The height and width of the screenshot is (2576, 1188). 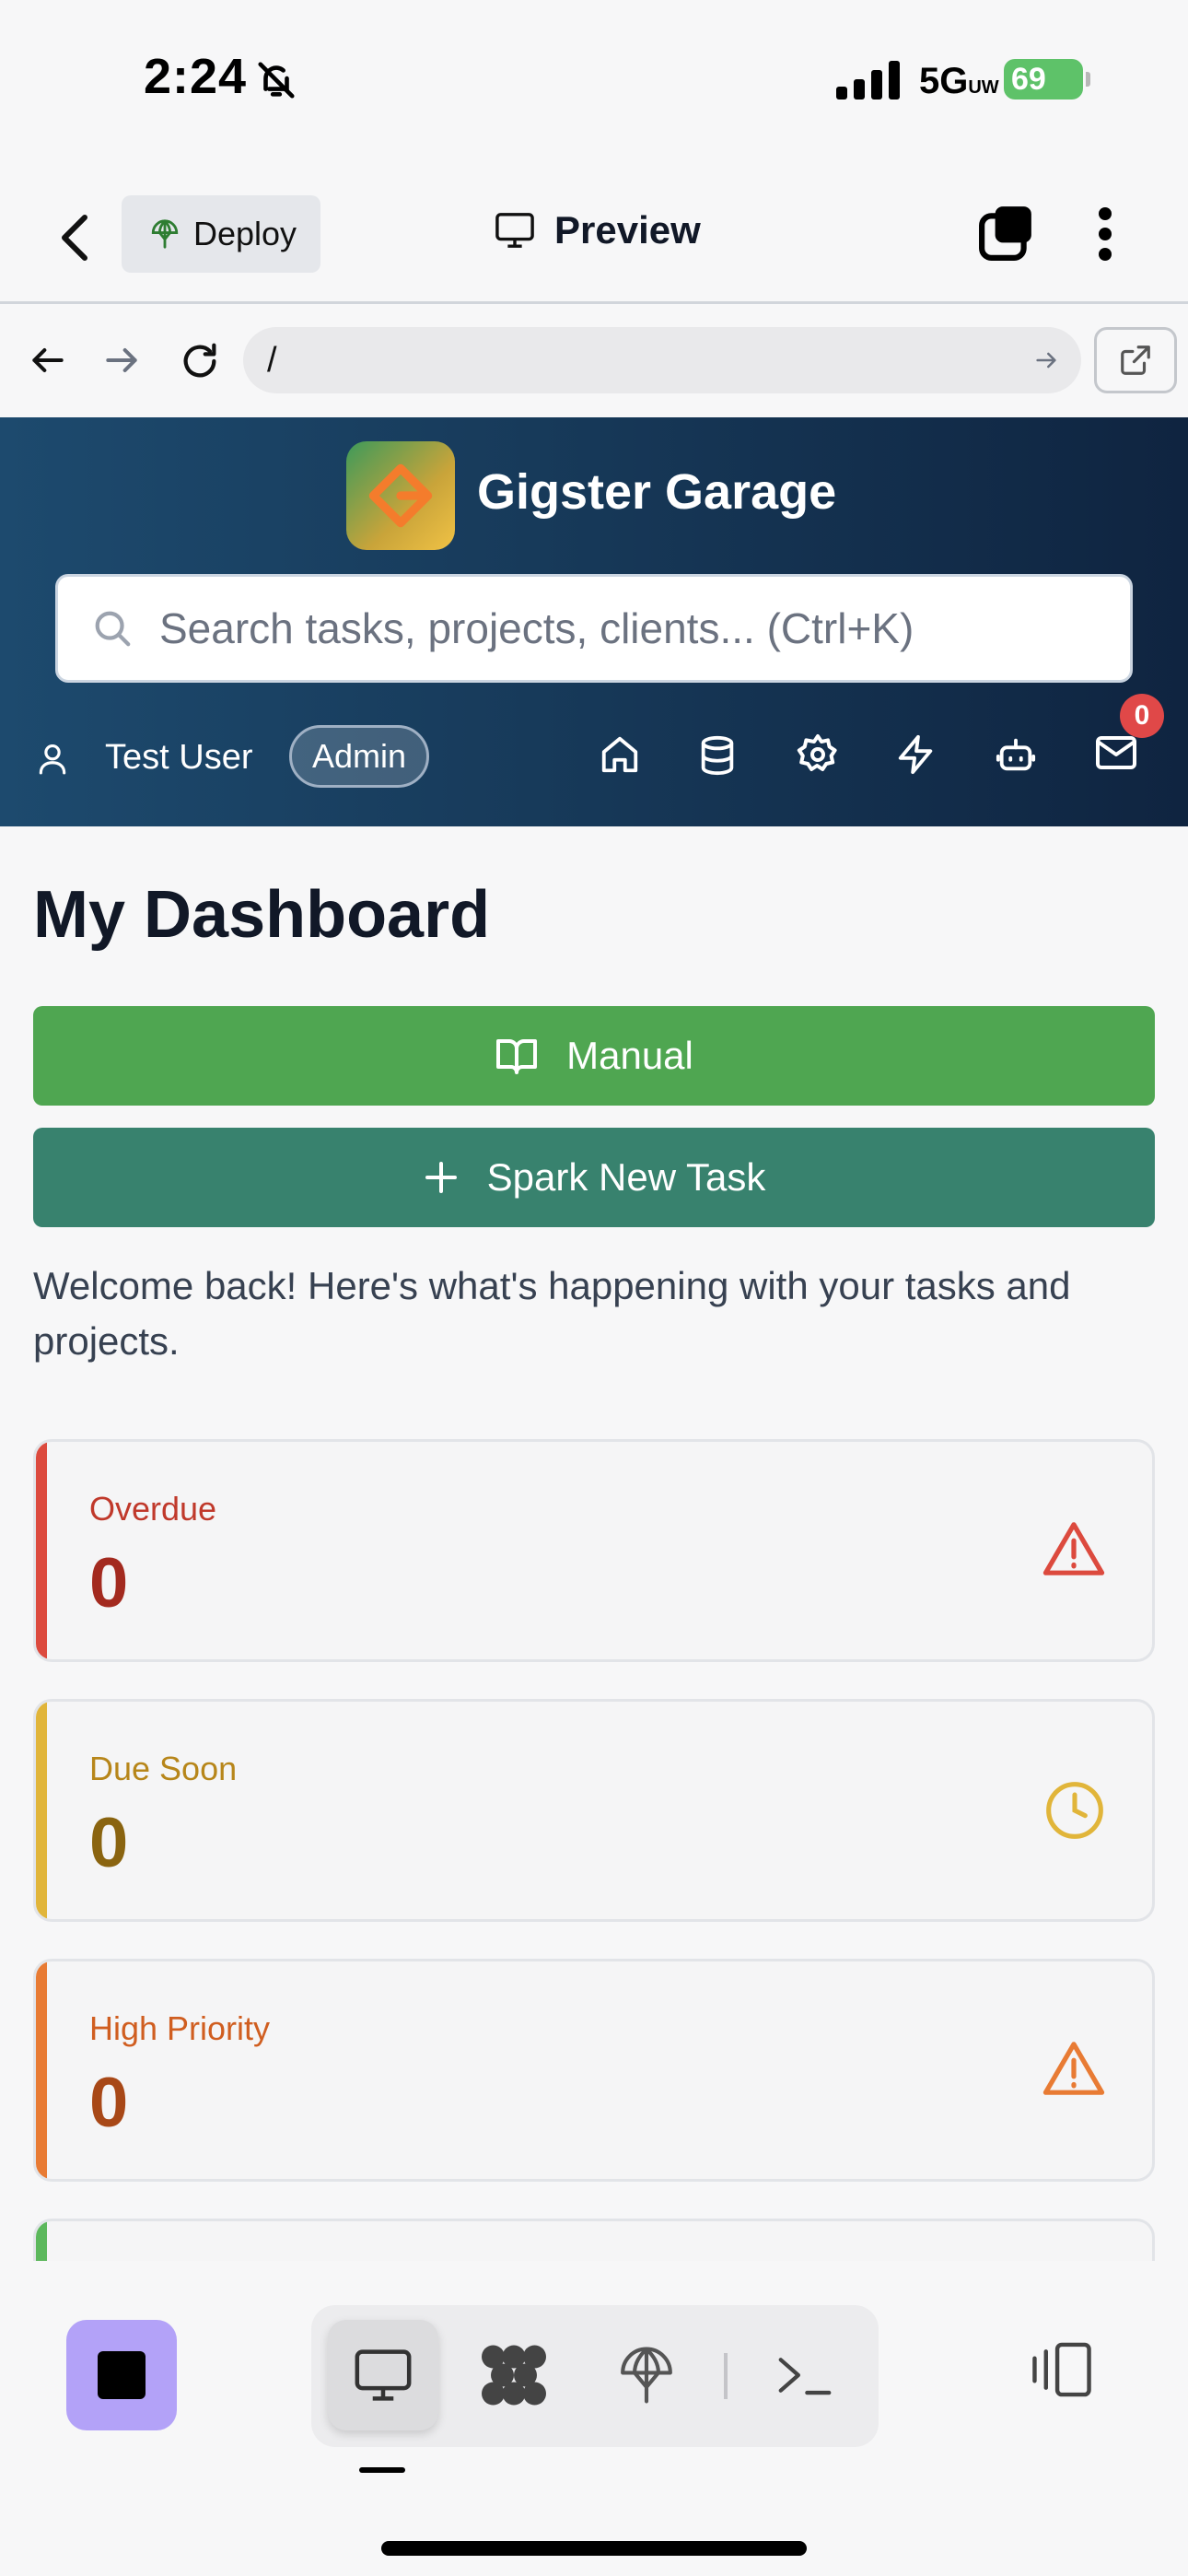 I want to click on url-input: /, so click(x=662, y=360).